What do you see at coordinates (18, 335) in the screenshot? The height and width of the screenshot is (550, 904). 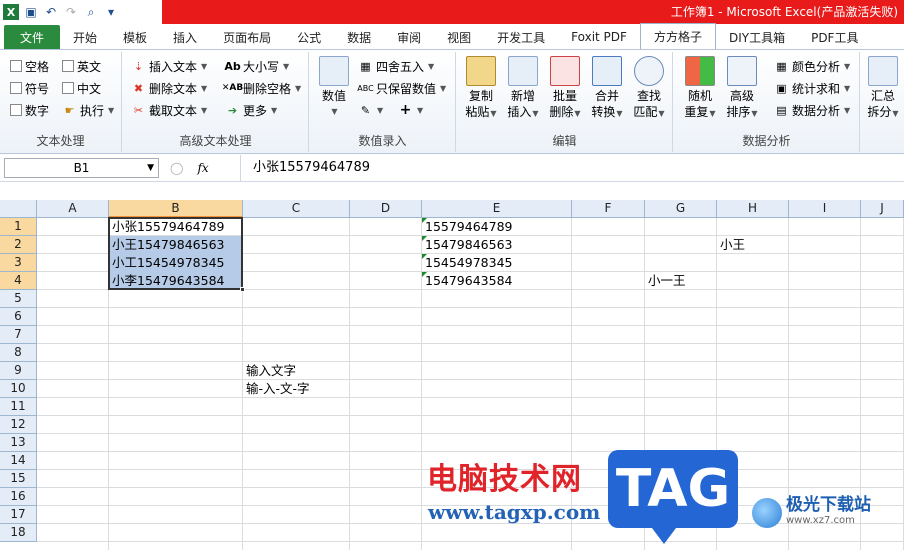 I see `row-header-7: 7` at bounding box center [18, 335].